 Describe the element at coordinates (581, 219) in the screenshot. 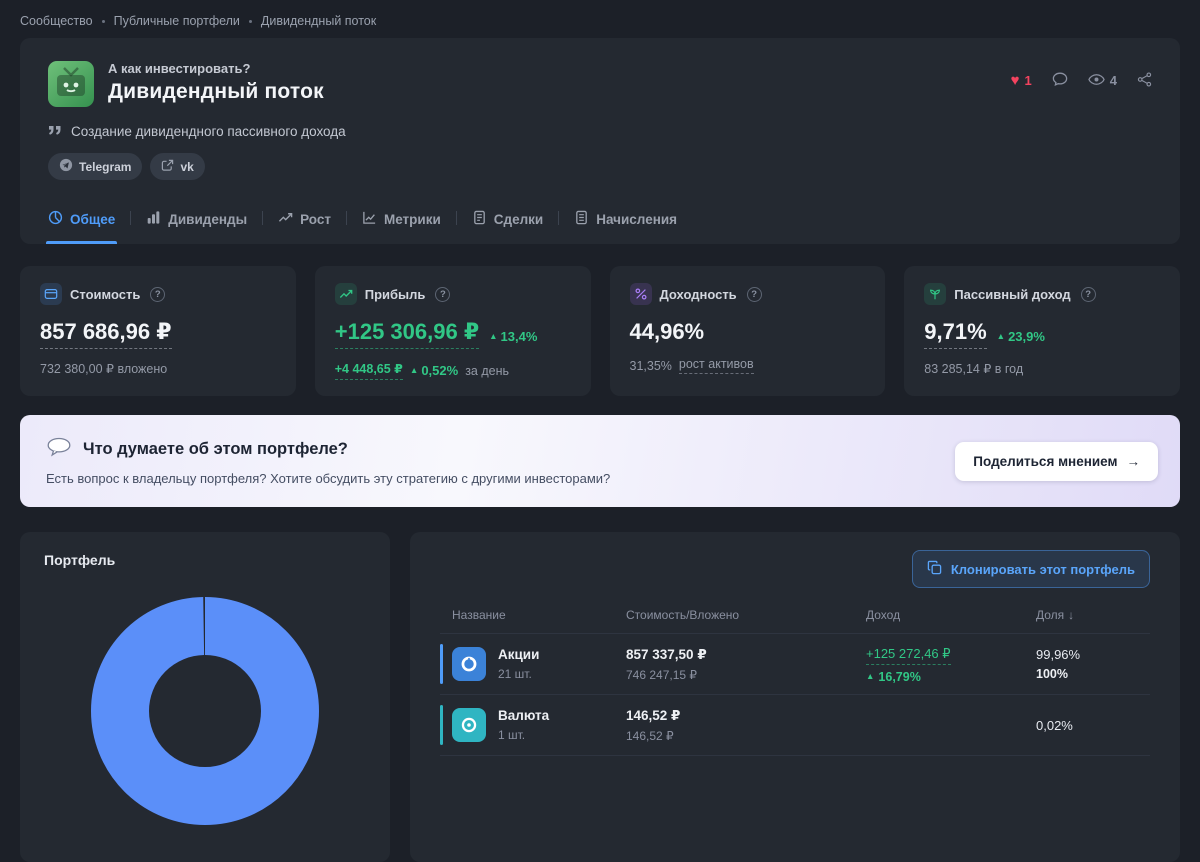

I see `receipt-icon` at that location.